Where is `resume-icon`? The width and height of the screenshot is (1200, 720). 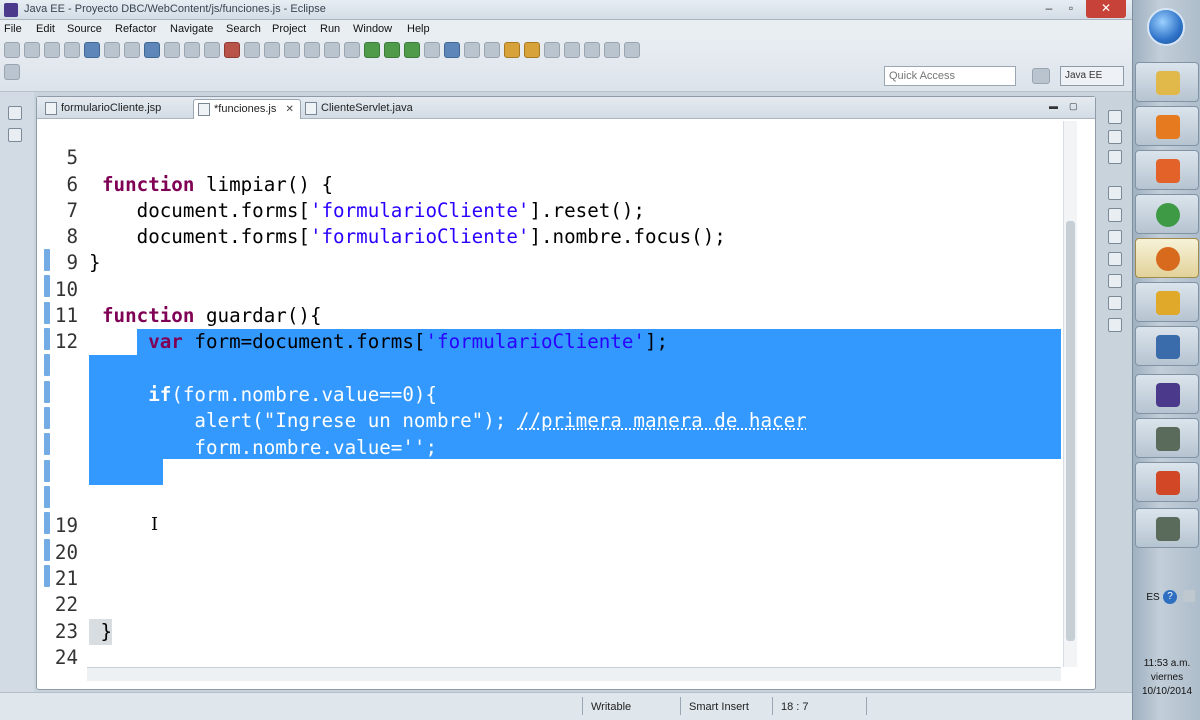 resume-icon is located at coordinates (192, 50).